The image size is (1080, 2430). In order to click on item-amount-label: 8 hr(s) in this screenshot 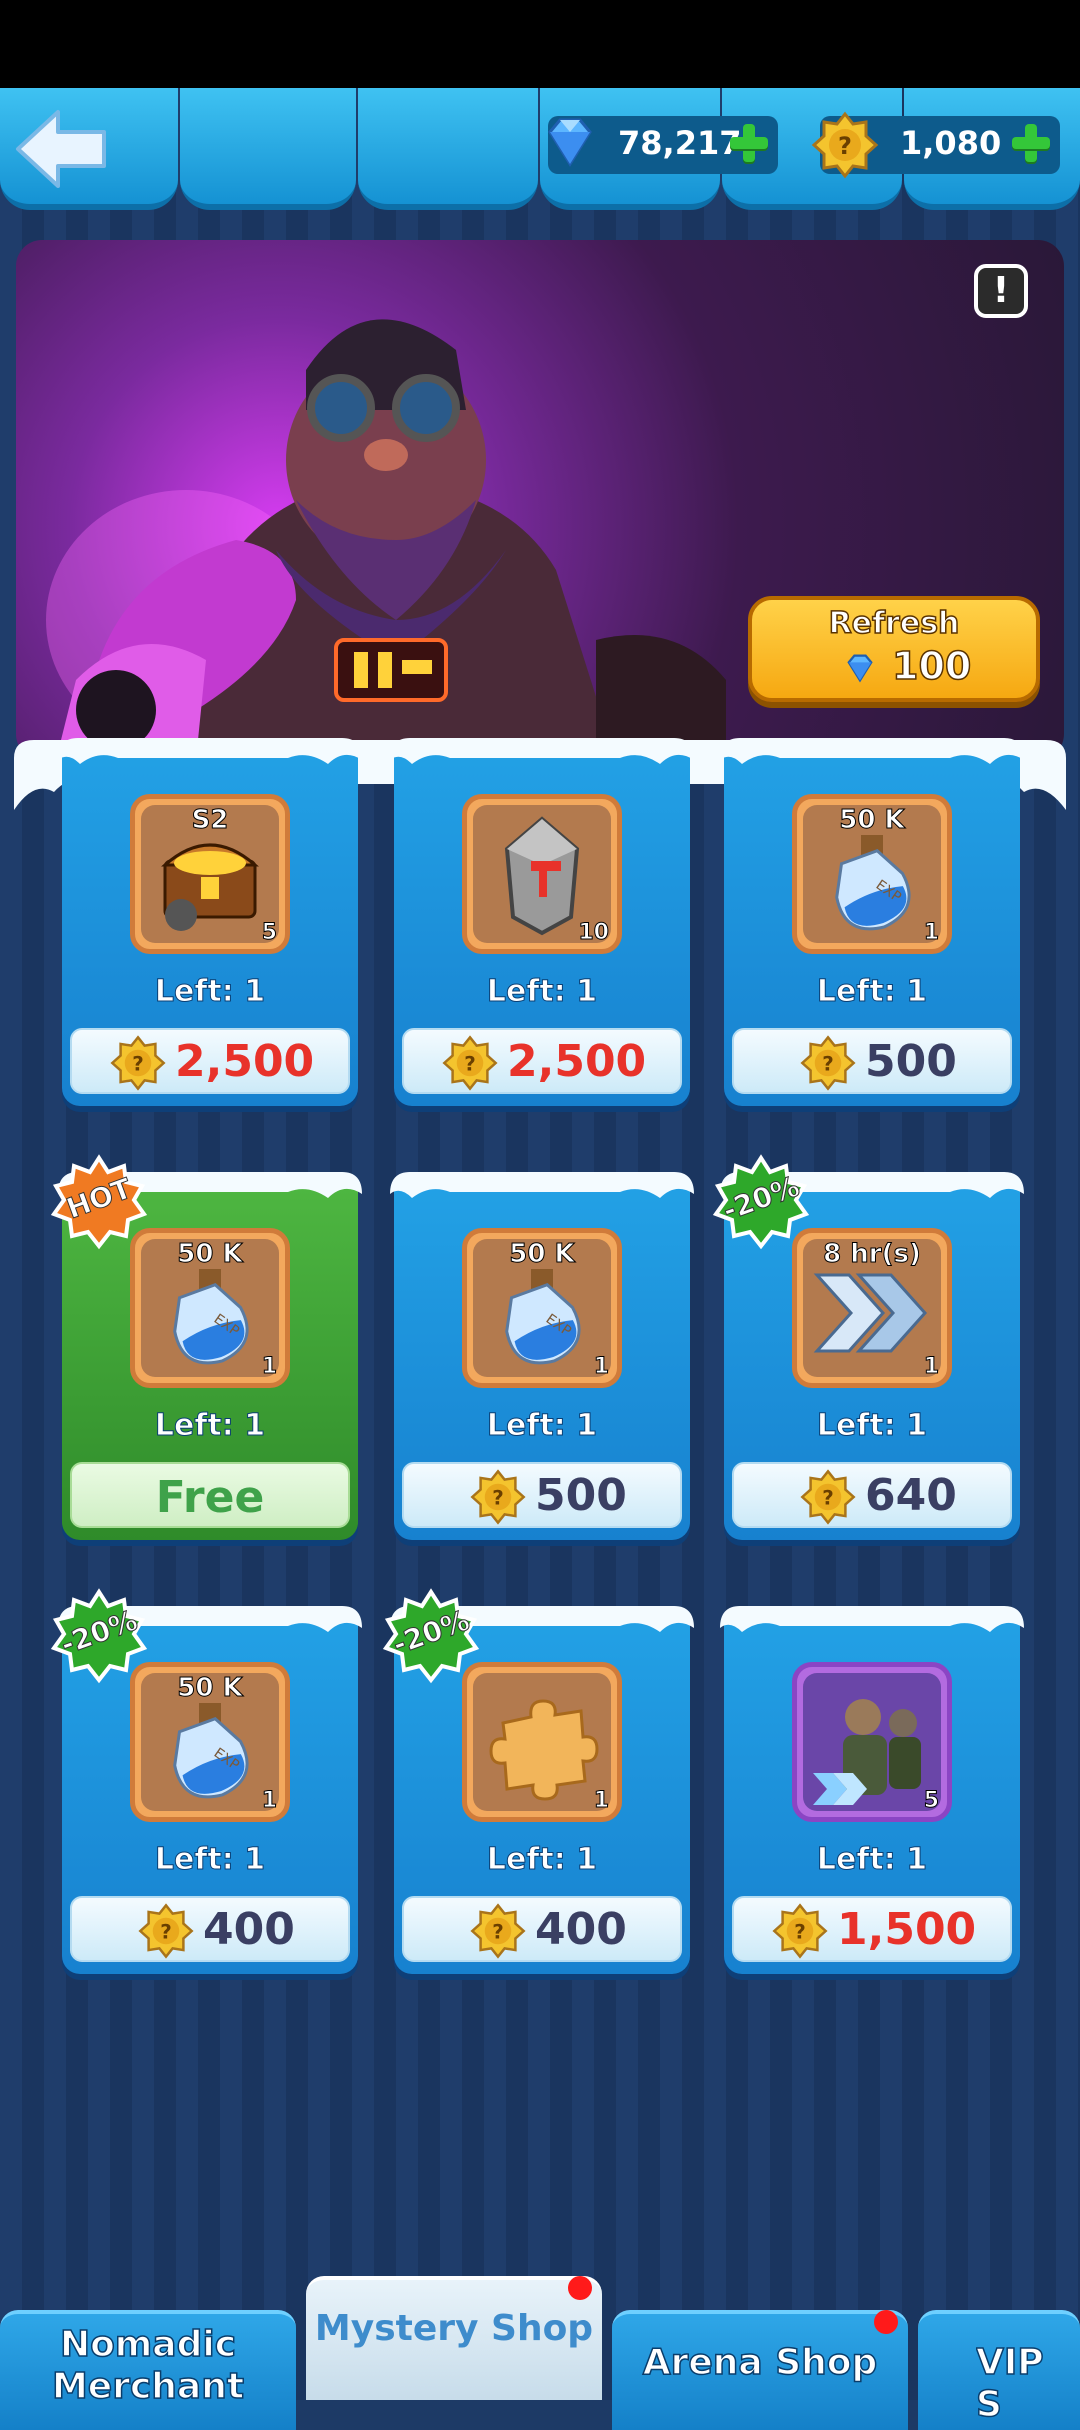, I will do `click(872, 1254)`.